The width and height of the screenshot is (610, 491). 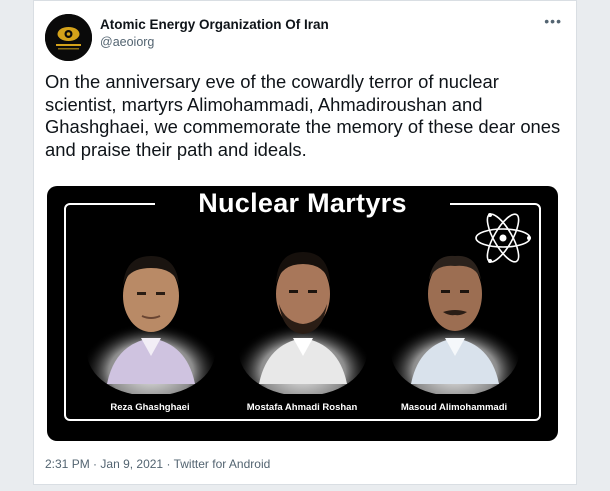 I want to click on atom-logo-icon, so click(x=68, y=37).